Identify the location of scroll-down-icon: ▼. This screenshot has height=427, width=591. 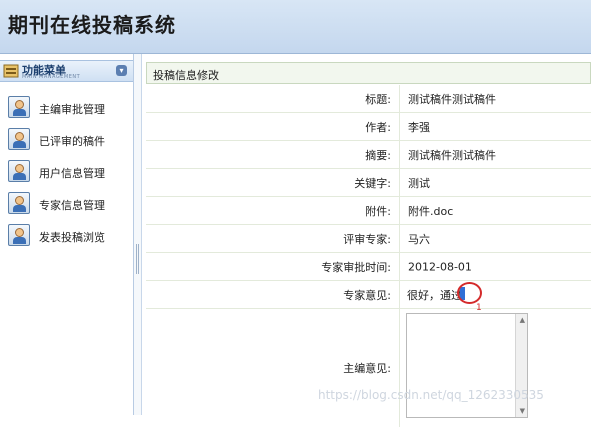
(522, 411).